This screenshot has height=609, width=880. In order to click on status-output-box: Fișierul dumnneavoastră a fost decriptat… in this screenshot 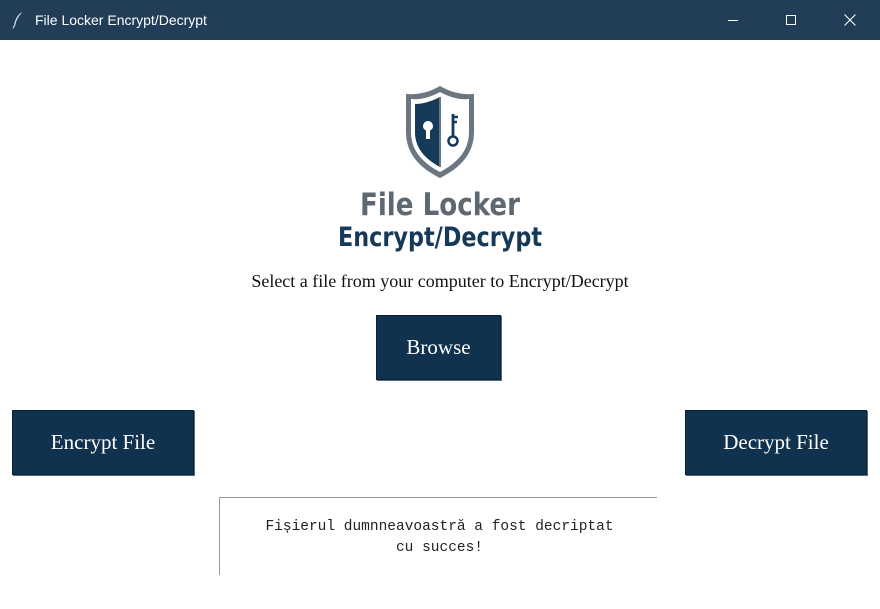, I will do `click(438, 536)`.